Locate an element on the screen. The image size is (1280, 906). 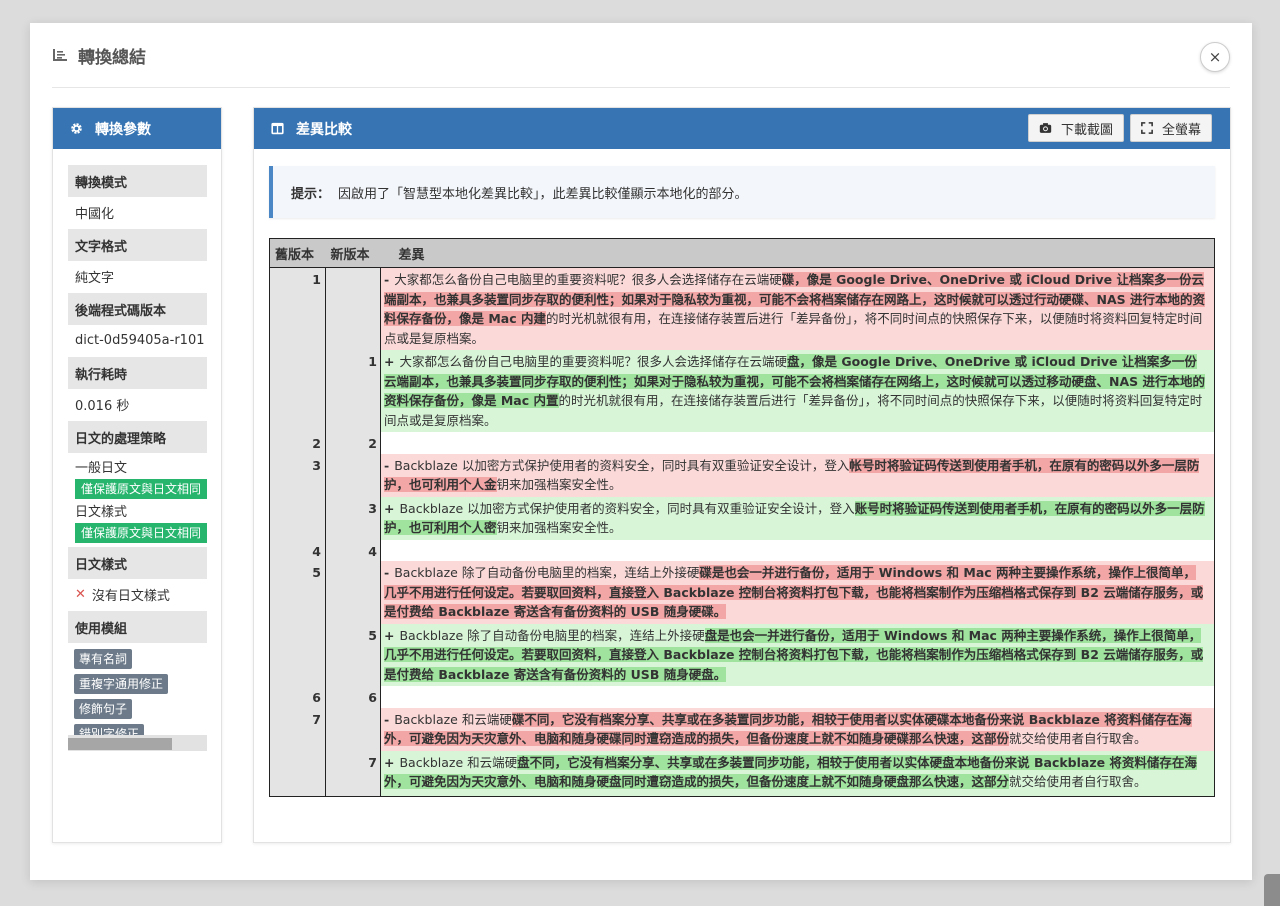
modal-title: 轉換總結 is located at coordinates (112, 57).